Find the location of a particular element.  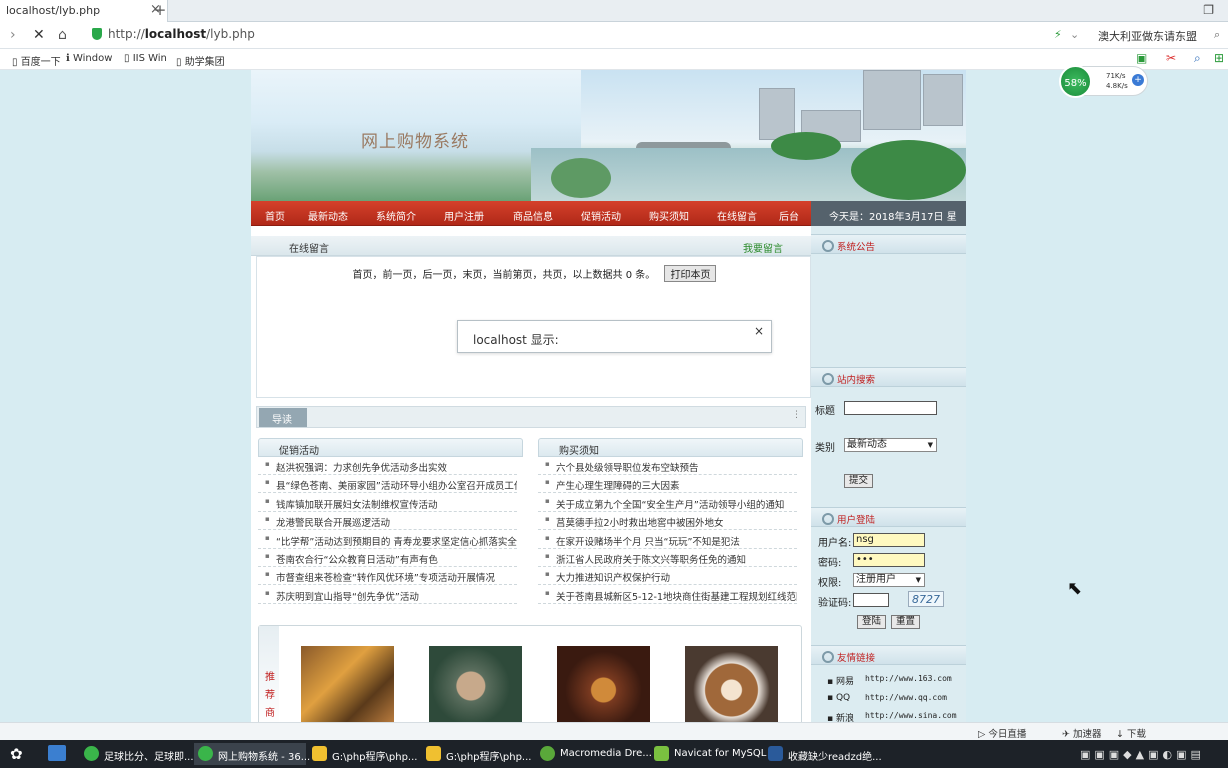

browser-tab: localhost/lyb.php × is located at coordinates (84, 11).